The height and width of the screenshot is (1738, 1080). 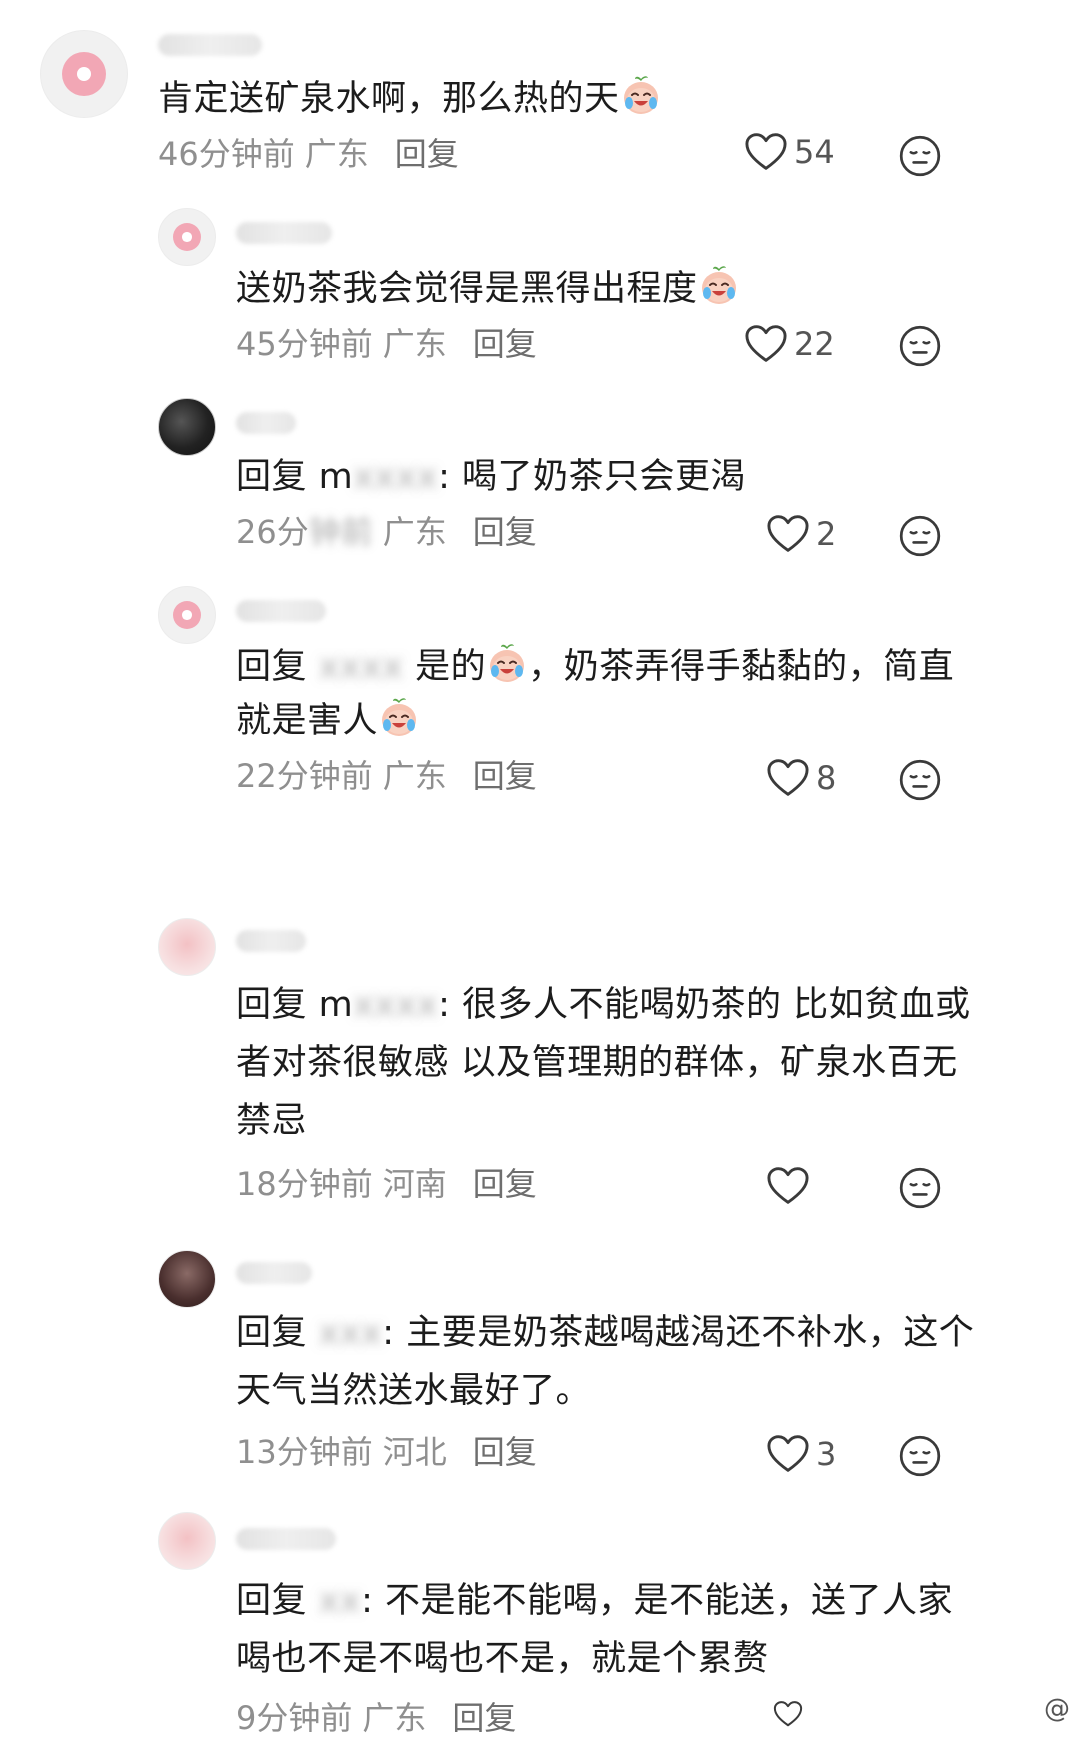 I want to click on like-count: 8, so click(x=826, y=778).